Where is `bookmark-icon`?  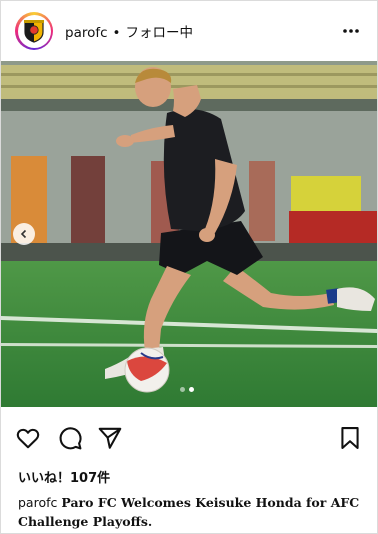 bookmark-icon is located at coordinates (350, 438).